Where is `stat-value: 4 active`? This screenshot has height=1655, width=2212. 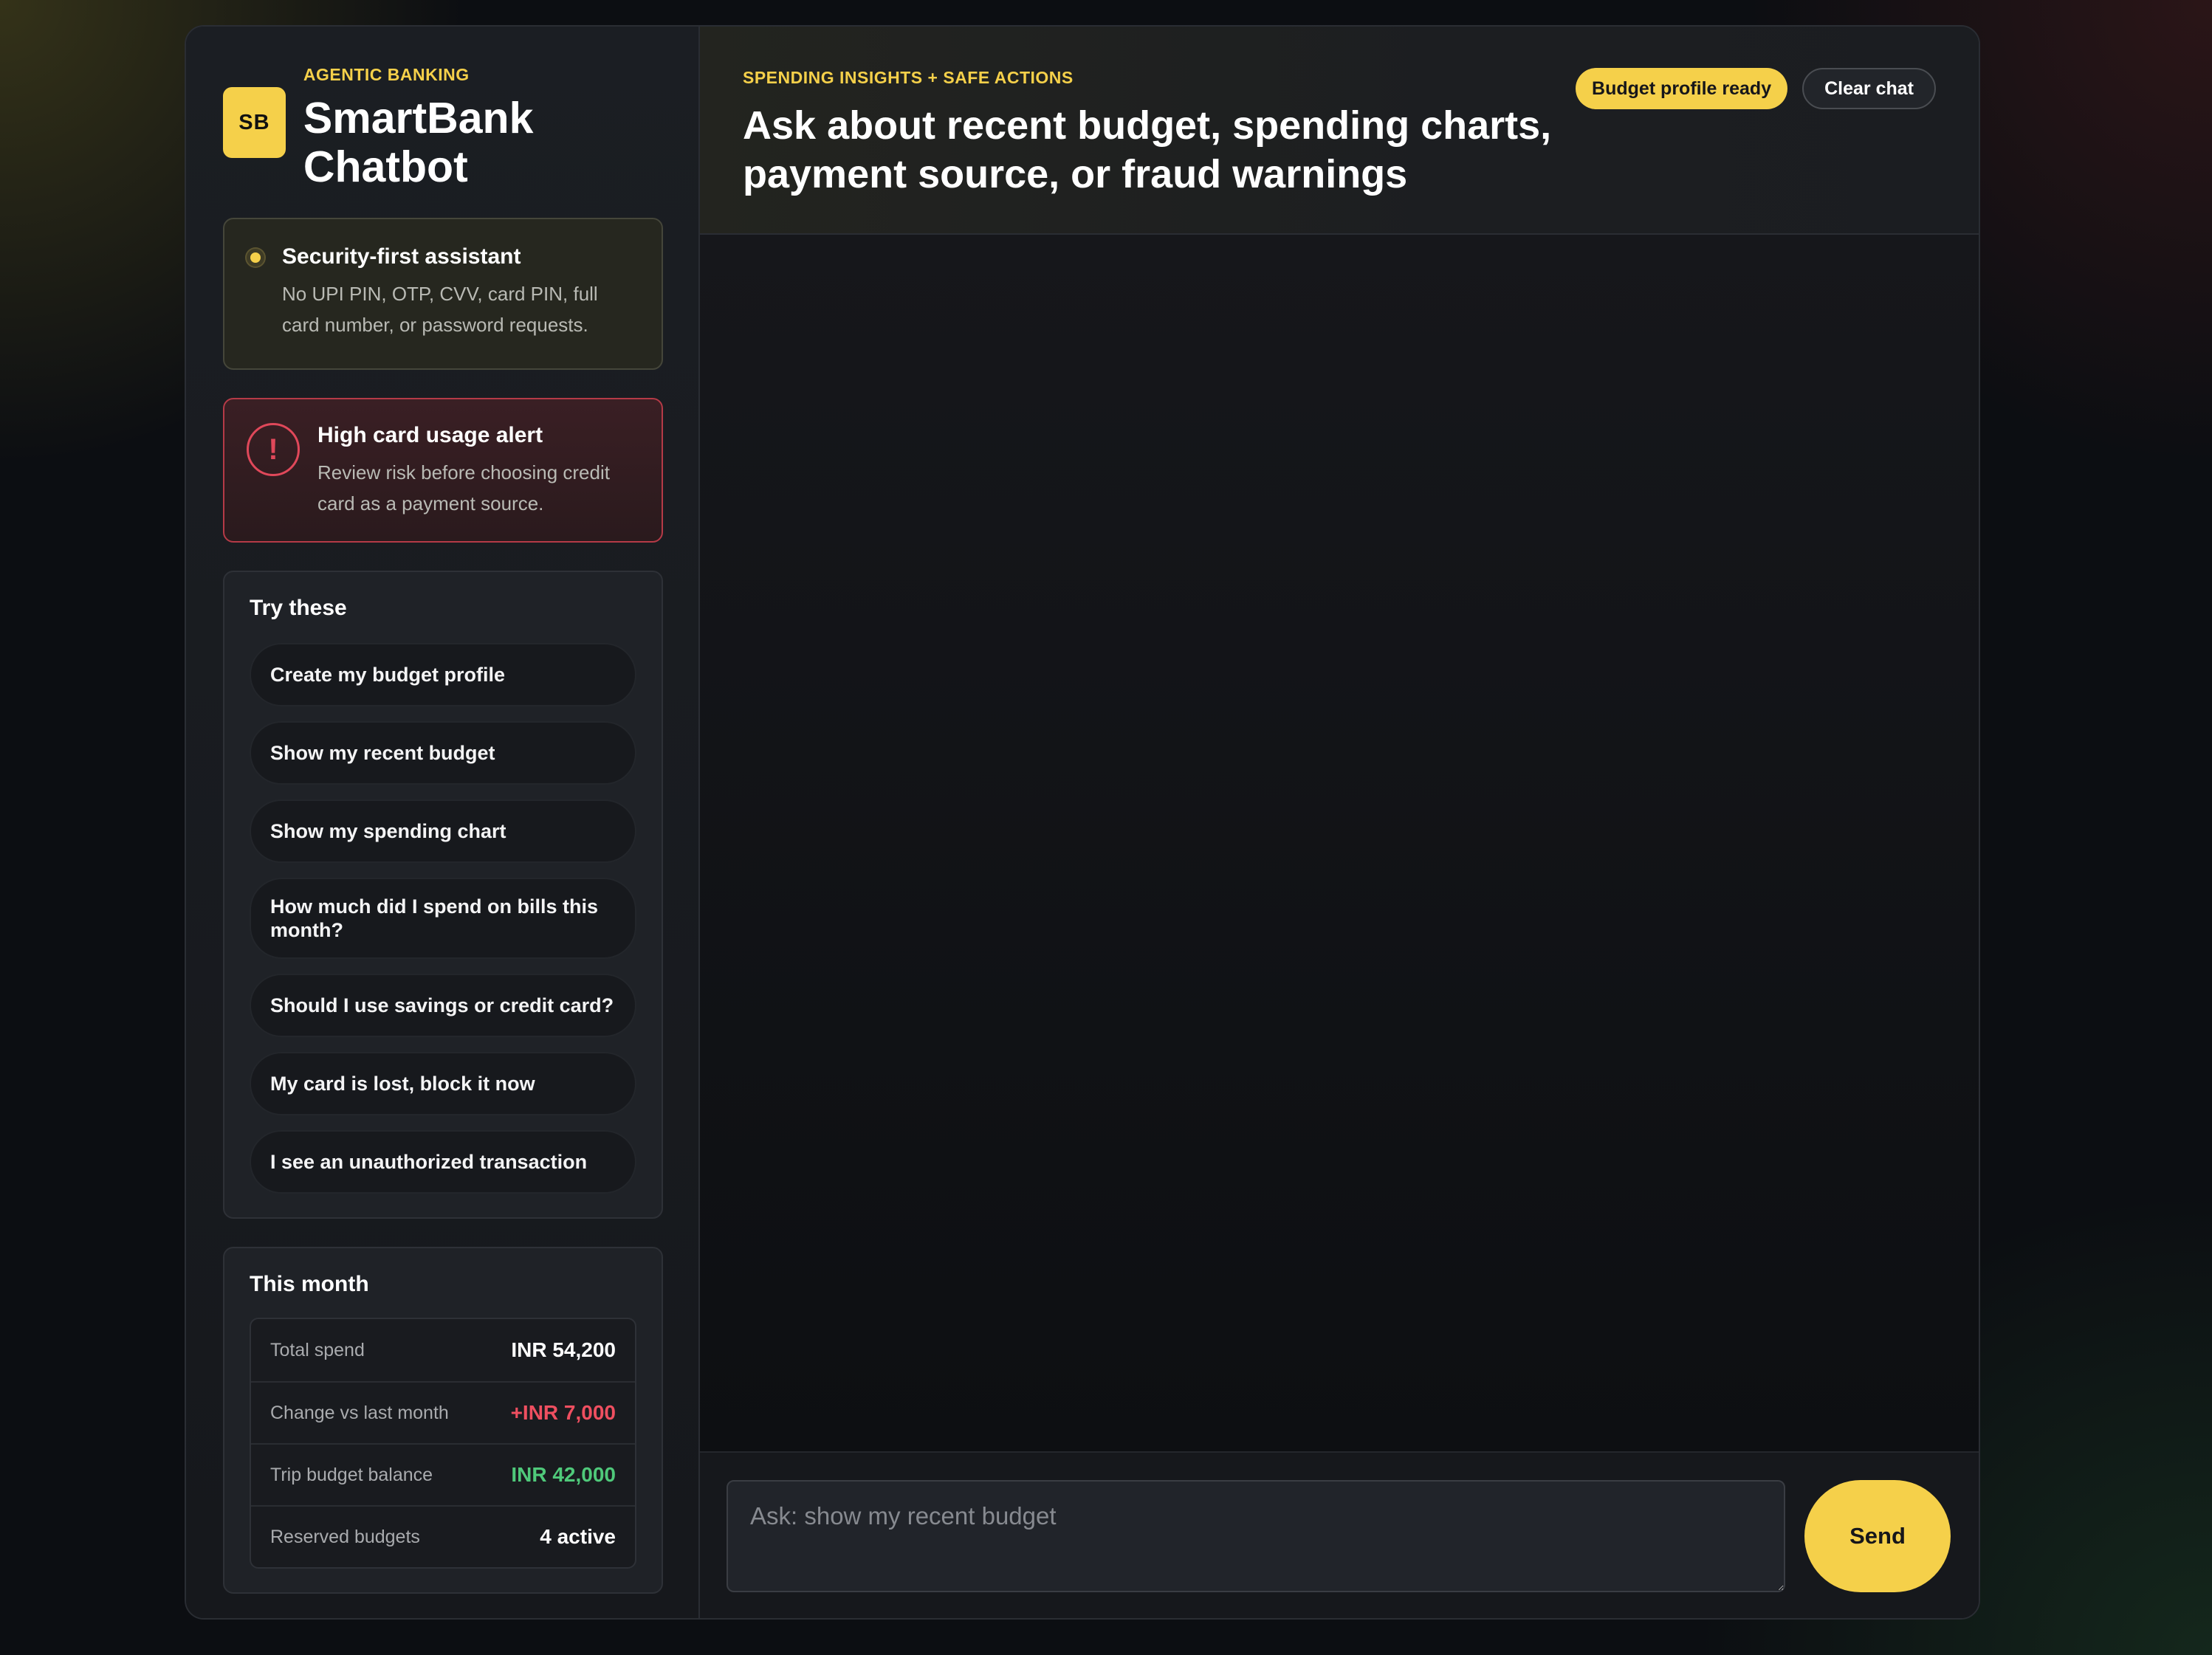
stat-value: 4 active is located at coordinates (578, 1536).